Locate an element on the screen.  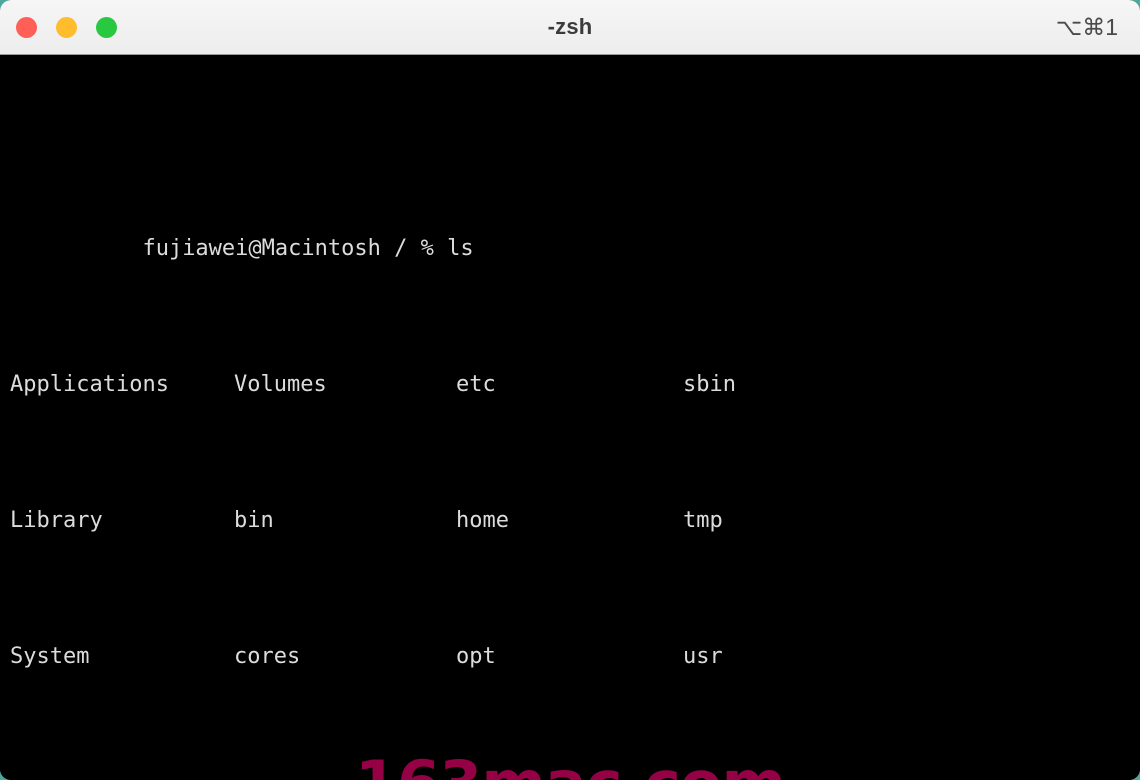
ls-entry: bin is located at coordinates (254, 520).